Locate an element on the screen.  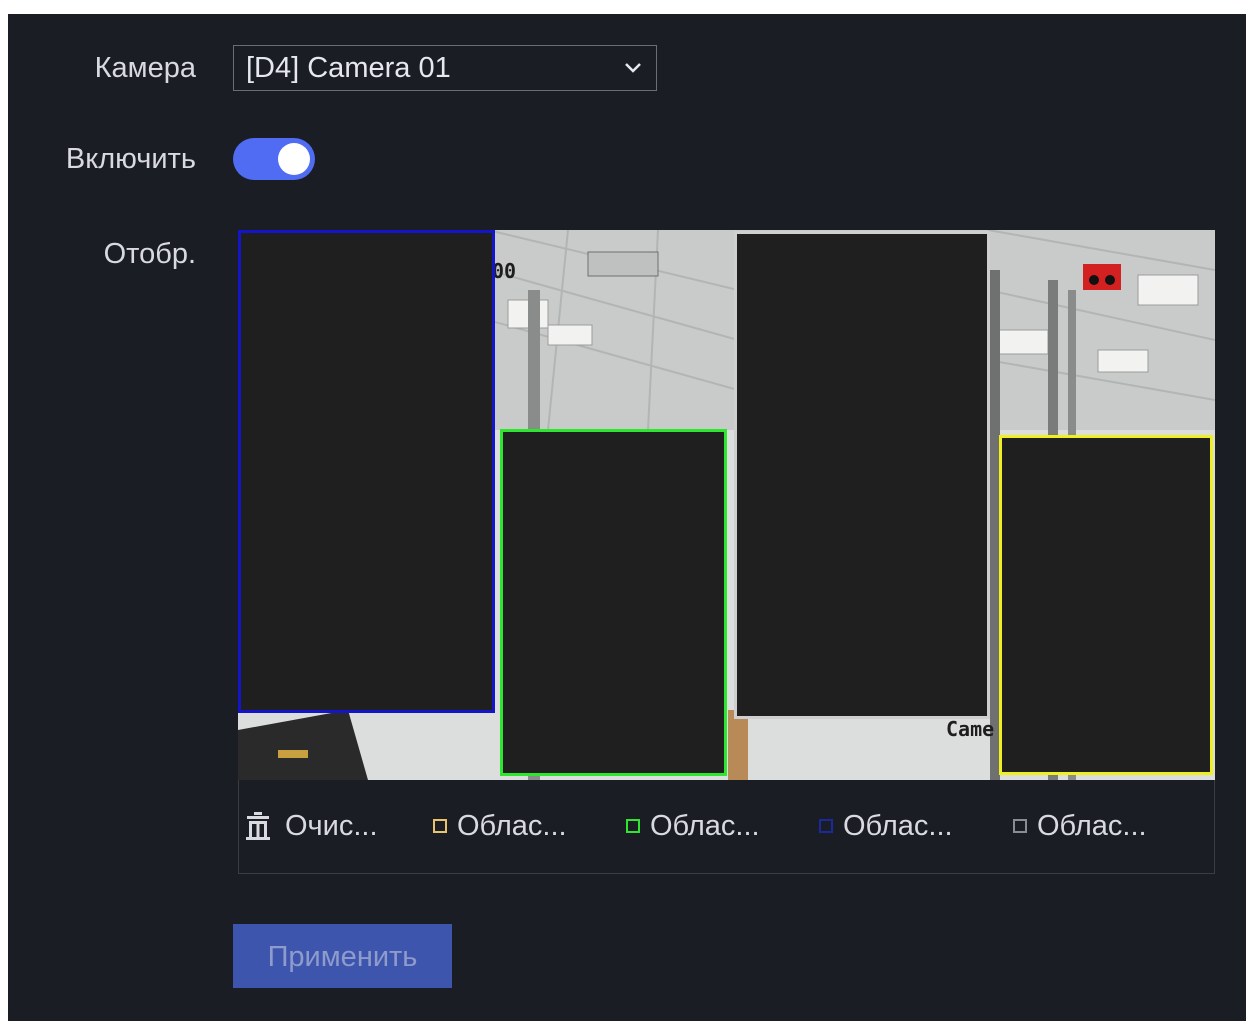
area-4-color-swatch is located at coordinates (1020, 826).